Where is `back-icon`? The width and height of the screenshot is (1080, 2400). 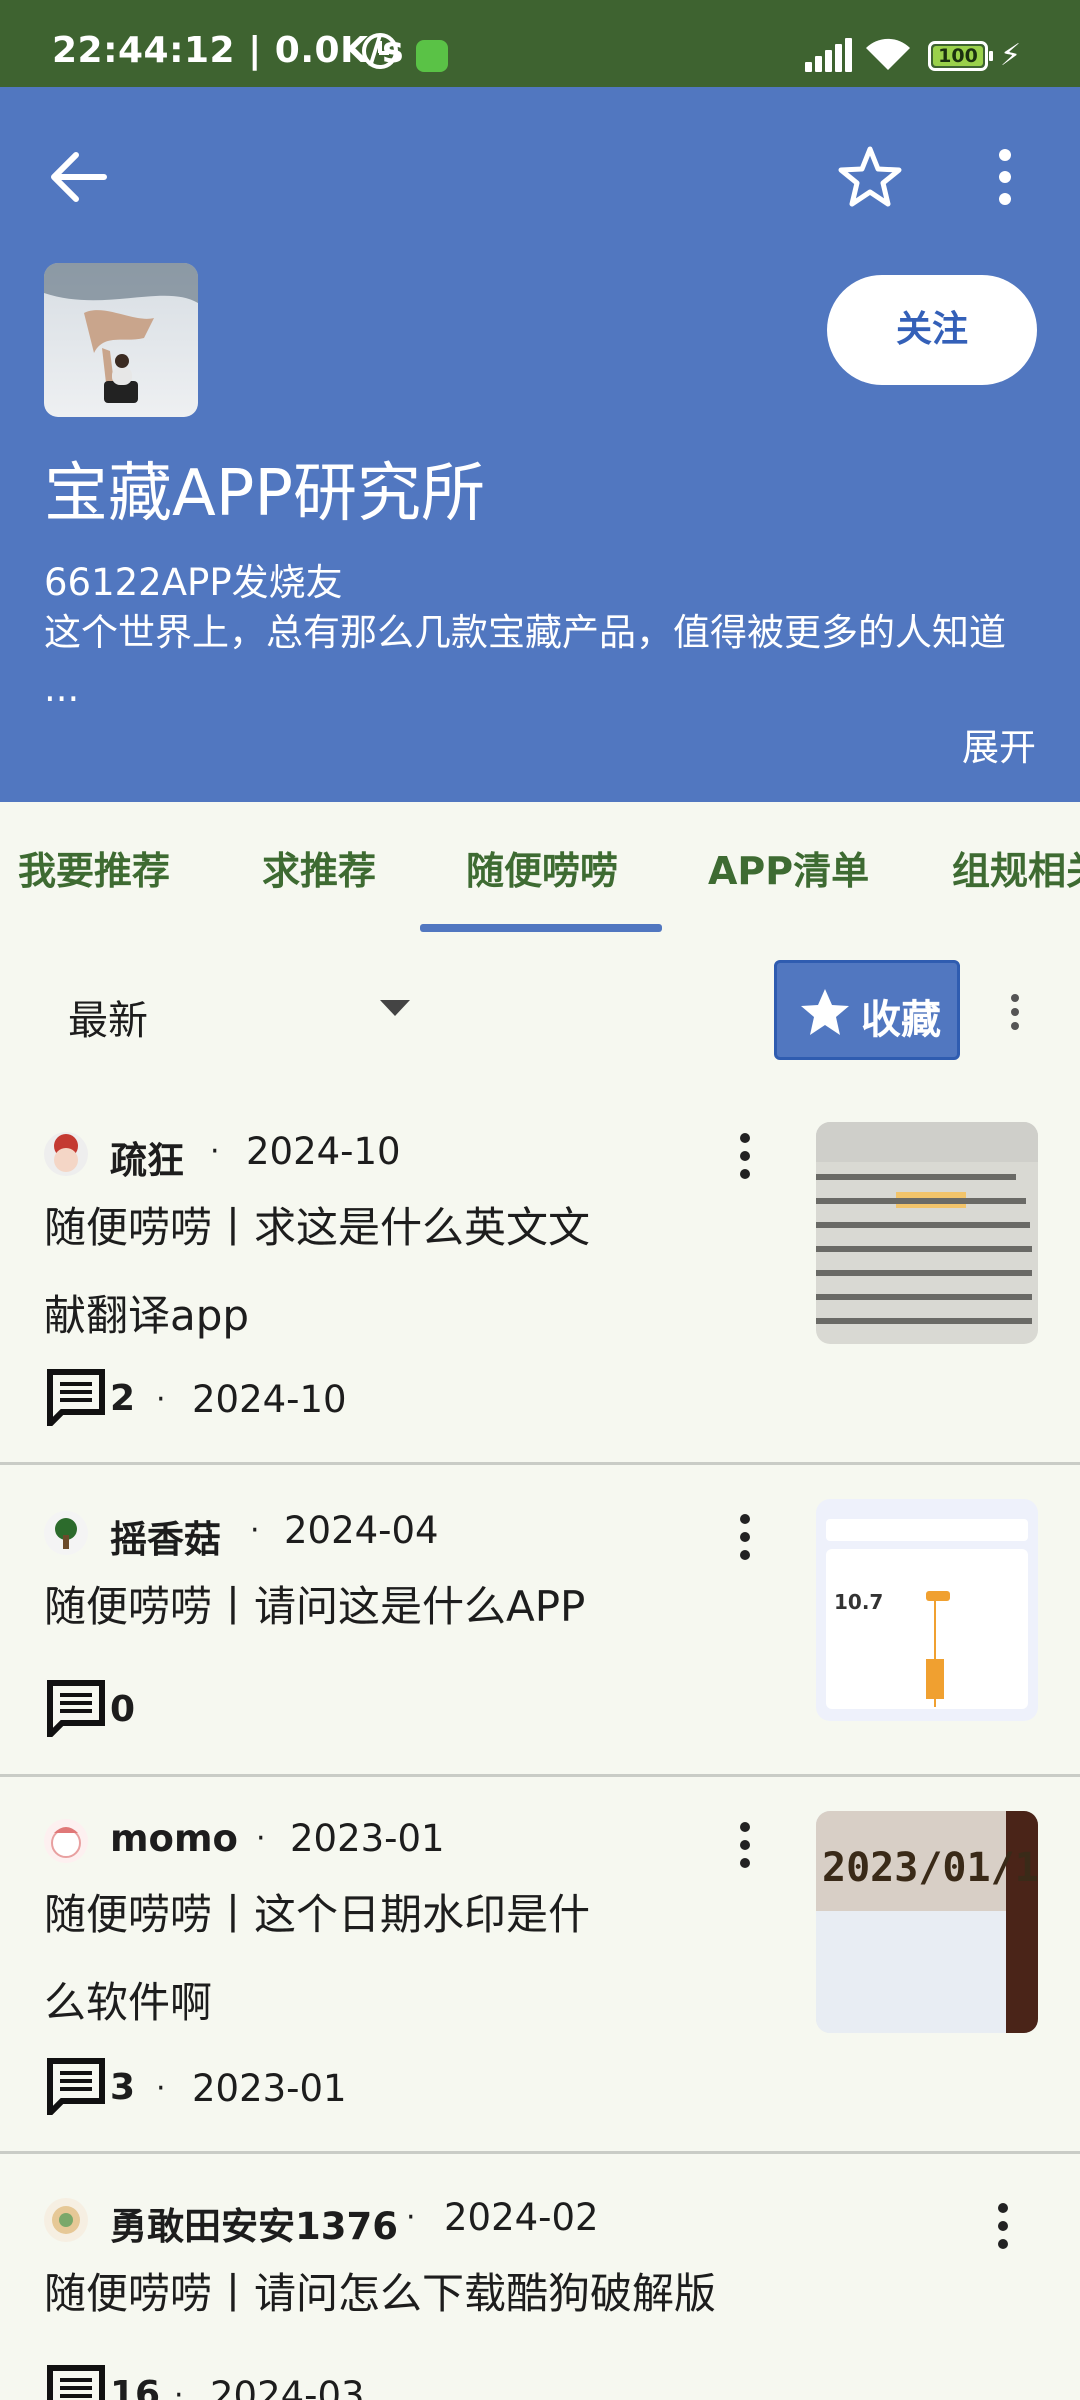
back-icon is located at coordinates (78, 177).